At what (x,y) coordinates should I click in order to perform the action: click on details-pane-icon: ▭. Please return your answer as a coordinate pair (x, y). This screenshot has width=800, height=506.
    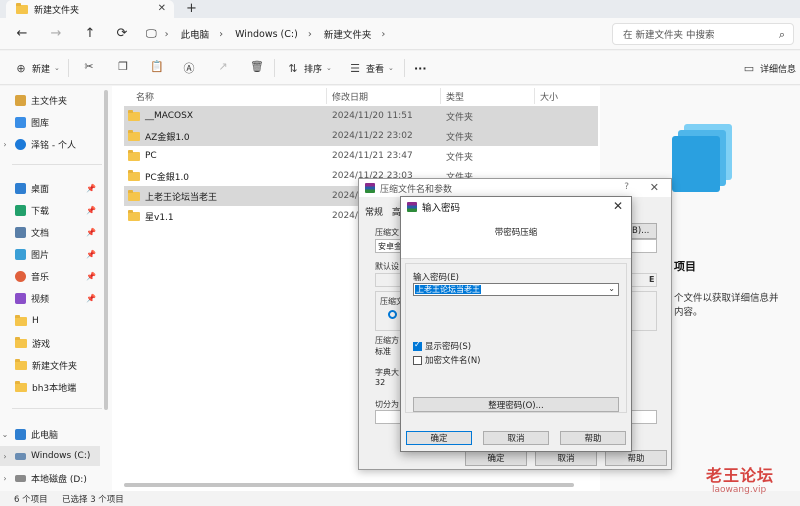
    Looking at the image, I should click on (749, 68).